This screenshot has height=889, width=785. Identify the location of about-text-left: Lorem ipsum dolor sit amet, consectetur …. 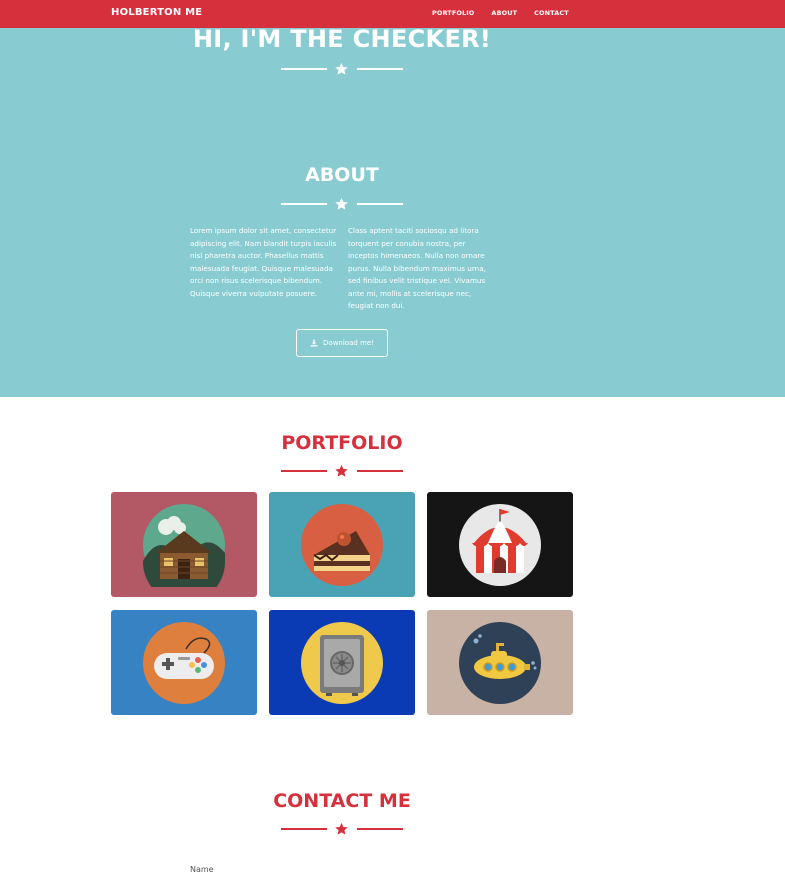
(263, 262).